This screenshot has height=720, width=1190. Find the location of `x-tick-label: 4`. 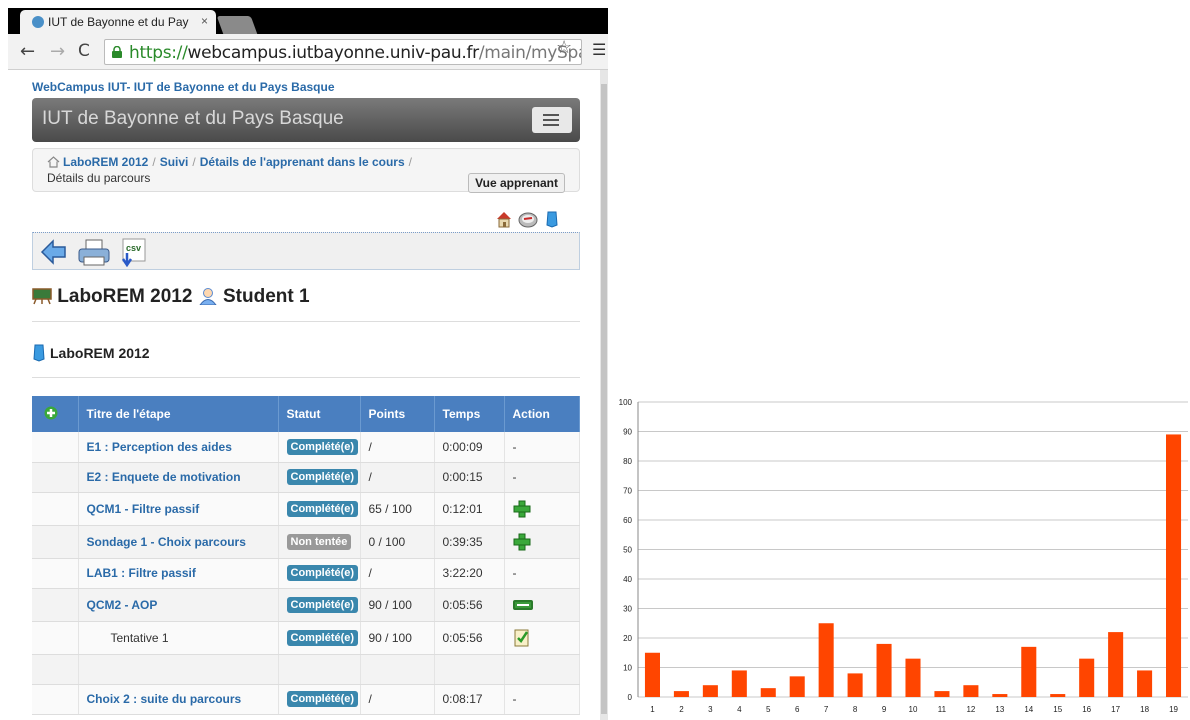

x-tick-label: 4 is located at coordinates (739, 709).